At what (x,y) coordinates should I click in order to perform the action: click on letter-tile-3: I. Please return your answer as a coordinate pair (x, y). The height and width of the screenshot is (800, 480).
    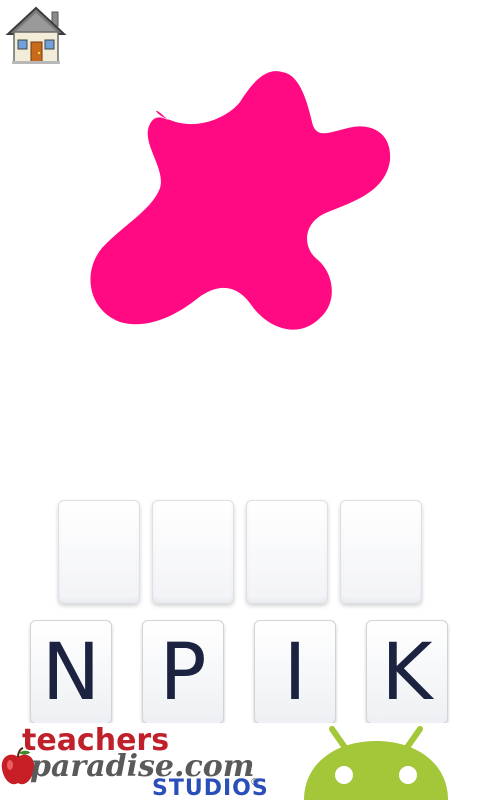
    Looking at the image, I should click on (295, 672).